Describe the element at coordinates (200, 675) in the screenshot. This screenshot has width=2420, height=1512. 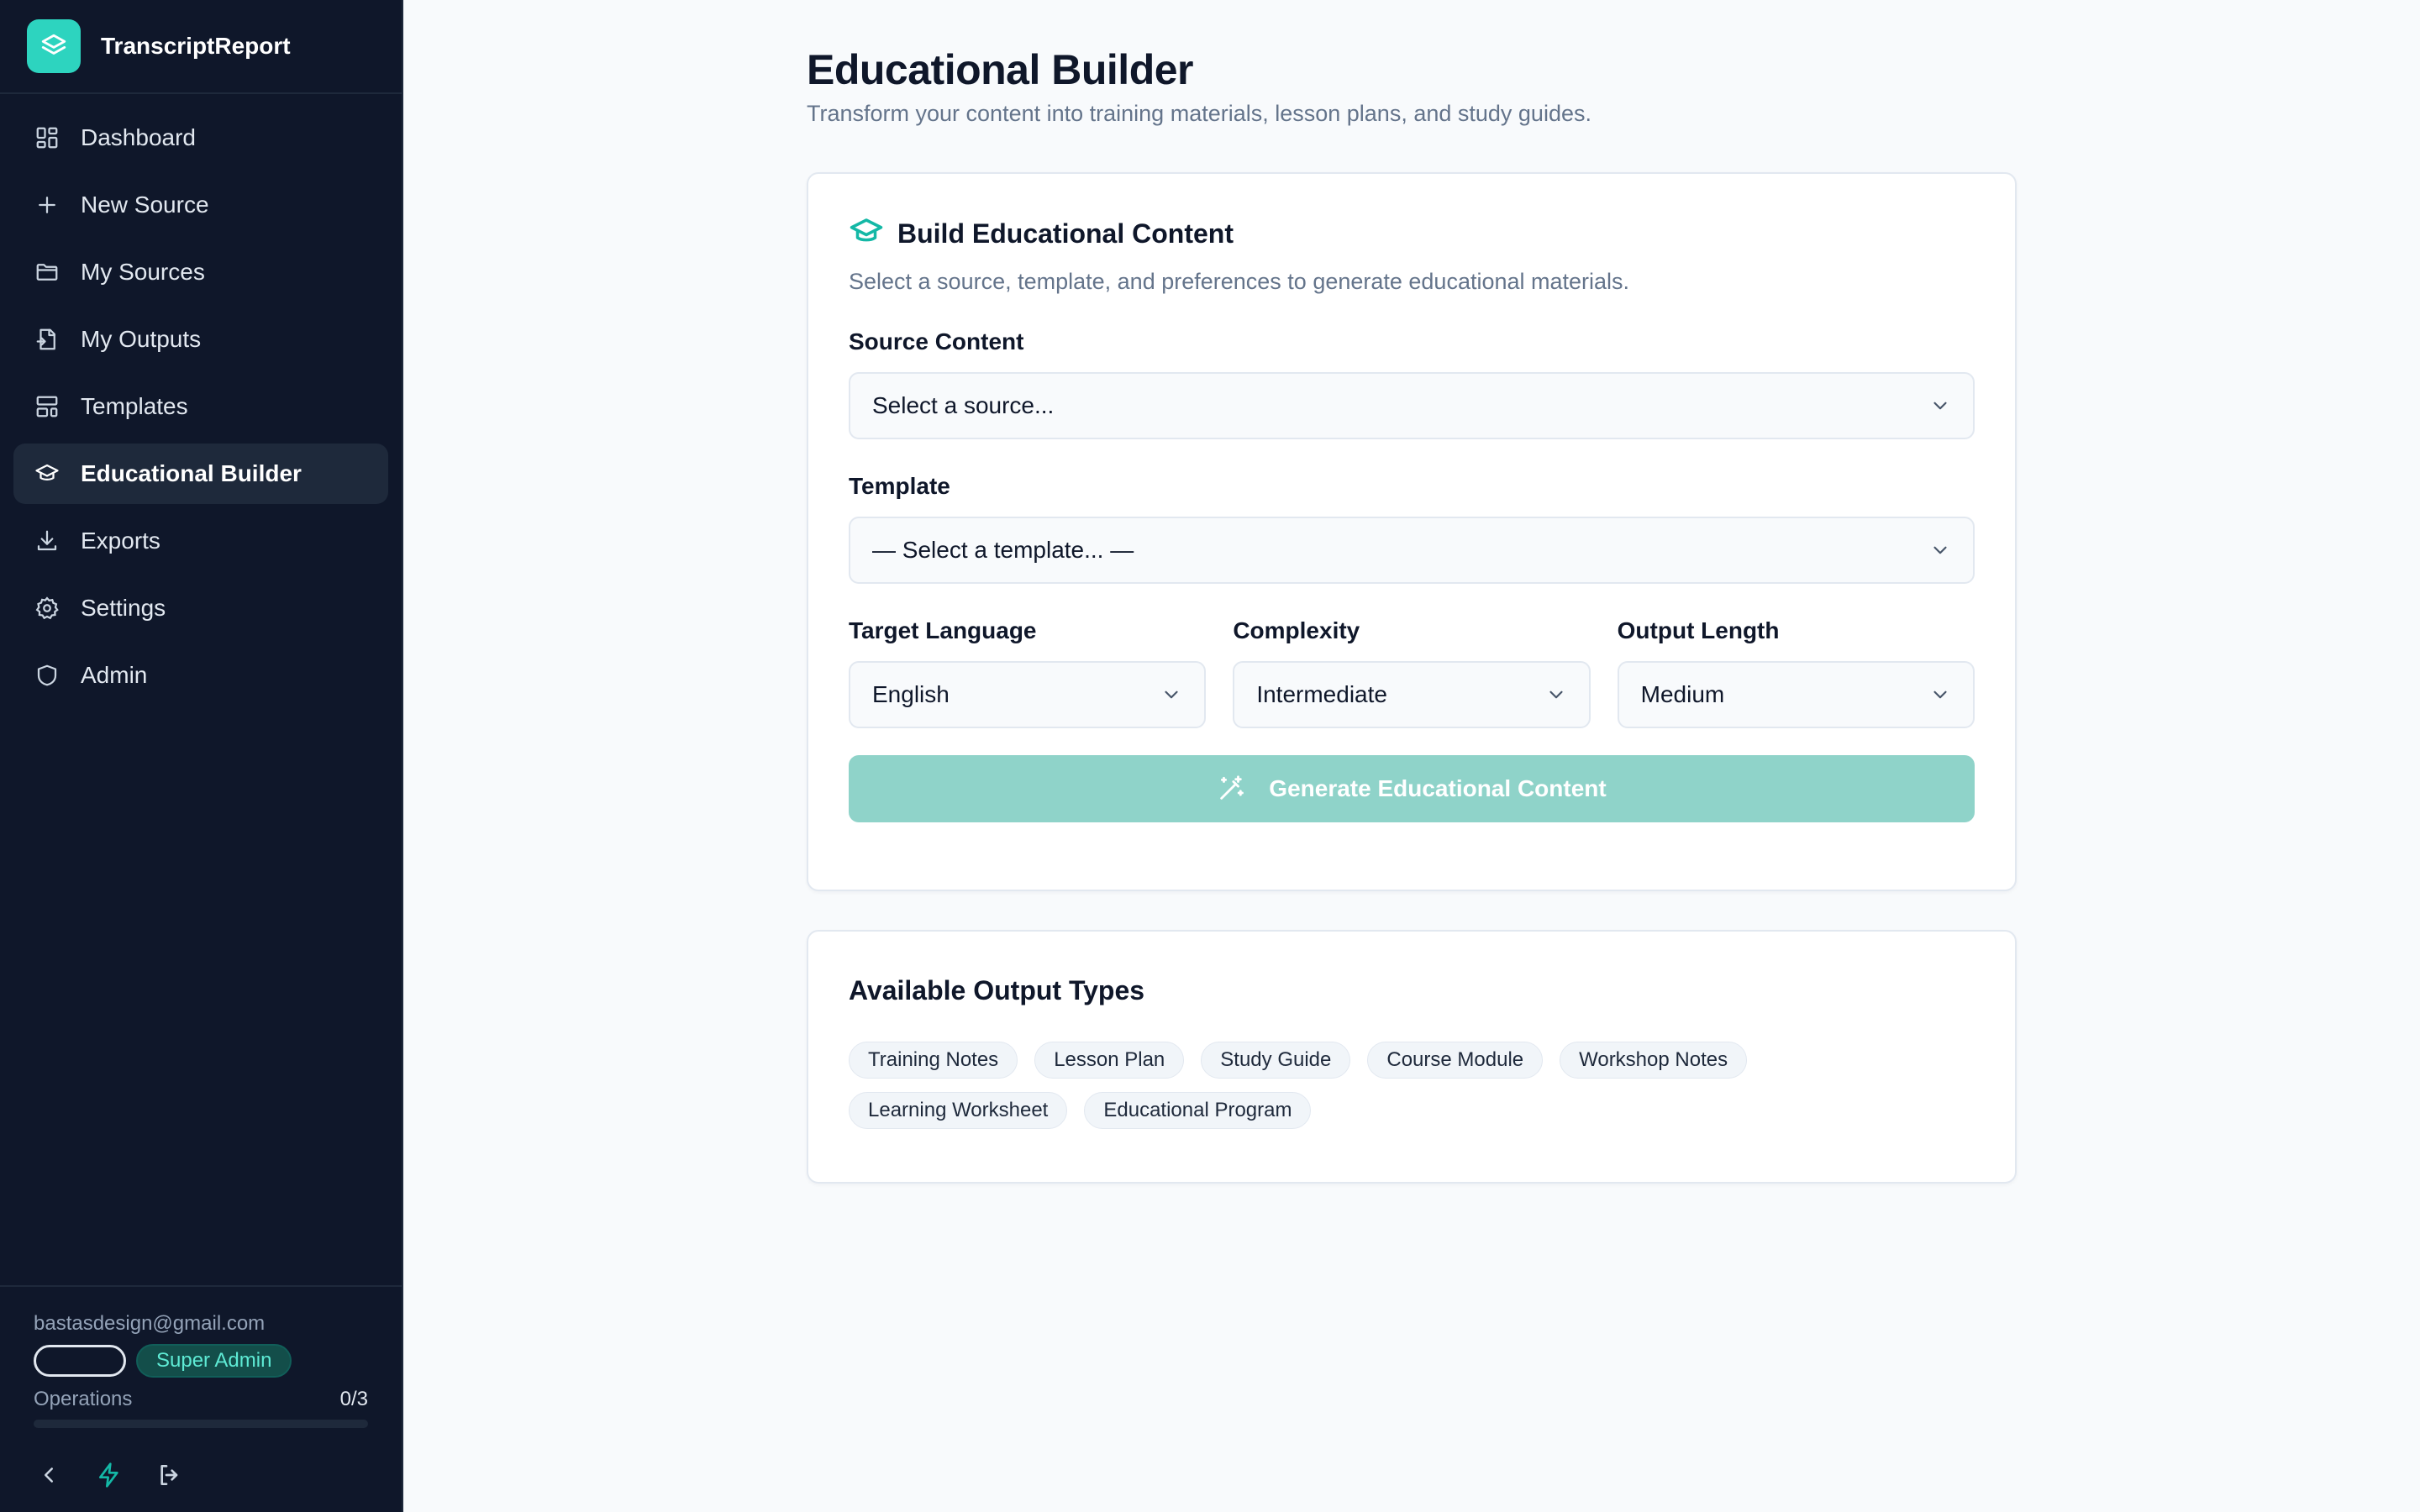
I see `sidebar-item-admin: Admin` at that location.